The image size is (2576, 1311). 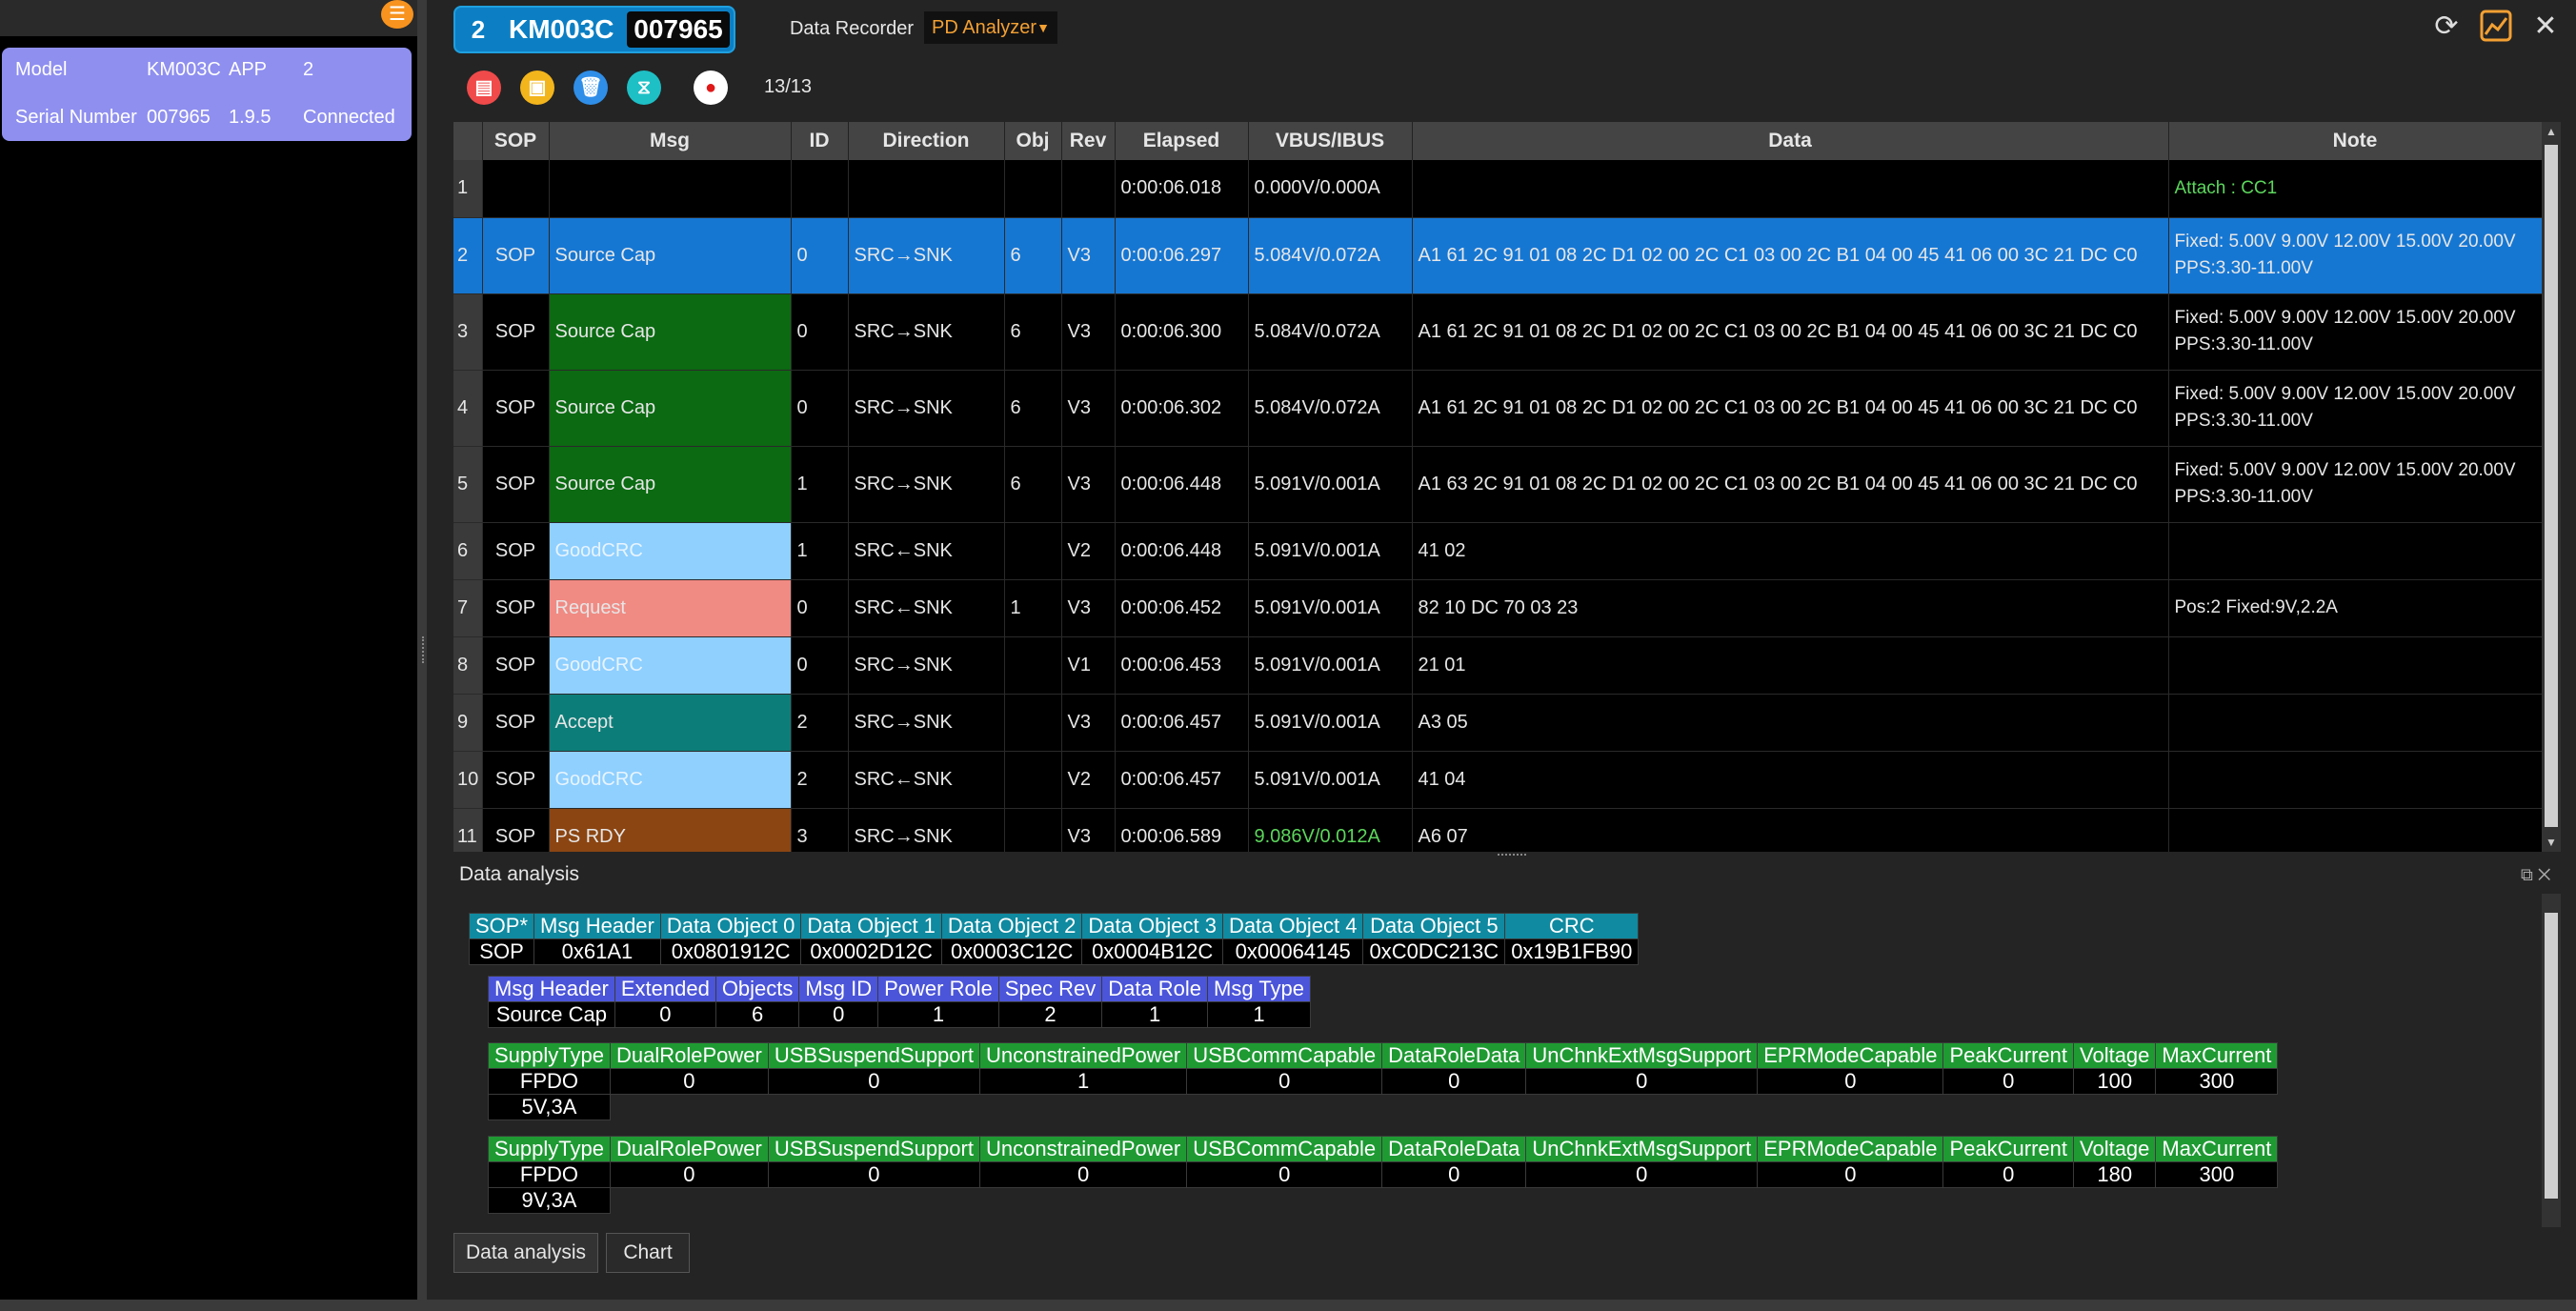 What do you see at coordinates (927, 141) in the screenshot?
I see `column-header-direction: Direction` at bounding box center [927, 141].